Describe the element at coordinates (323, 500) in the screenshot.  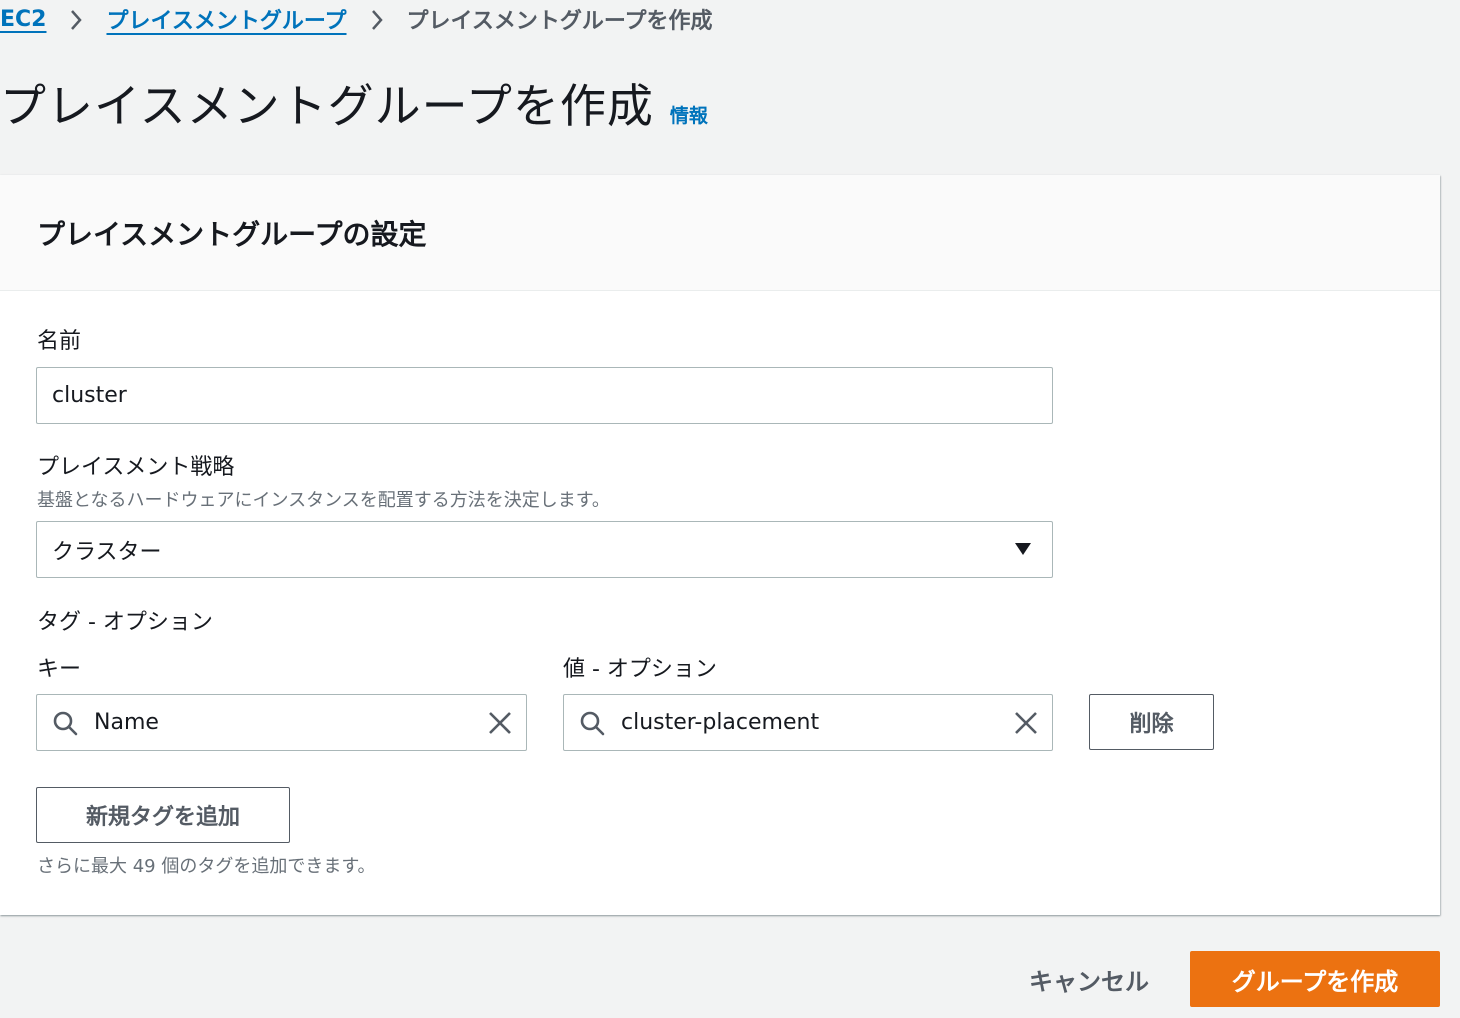
I see `strategy-description: 基盤となるハードウェアにインスタンスを配置する方法を決定します。` at that location.